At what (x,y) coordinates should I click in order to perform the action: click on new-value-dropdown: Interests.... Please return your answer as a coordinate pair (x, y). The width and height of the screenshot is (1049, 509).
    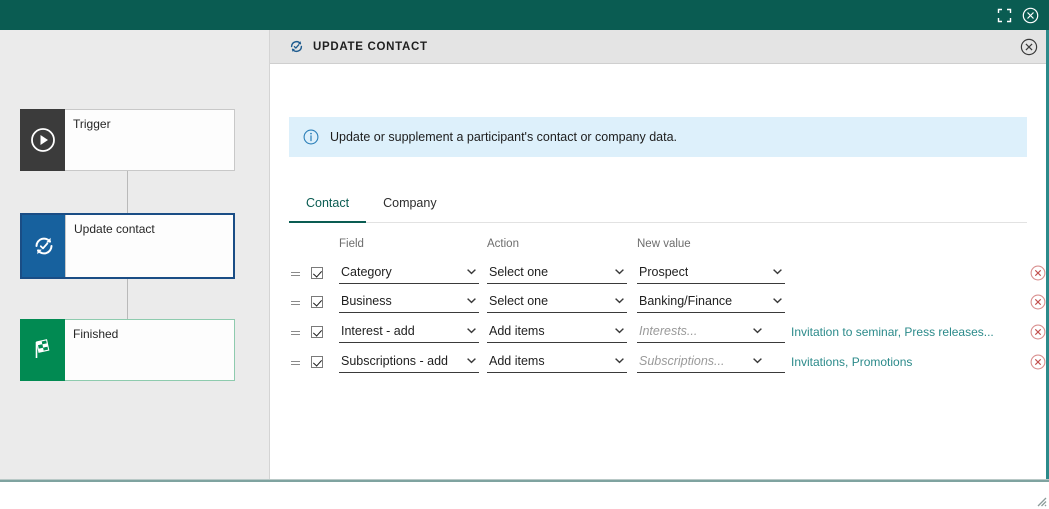
    Looking at the image, I should click on (711, 332).